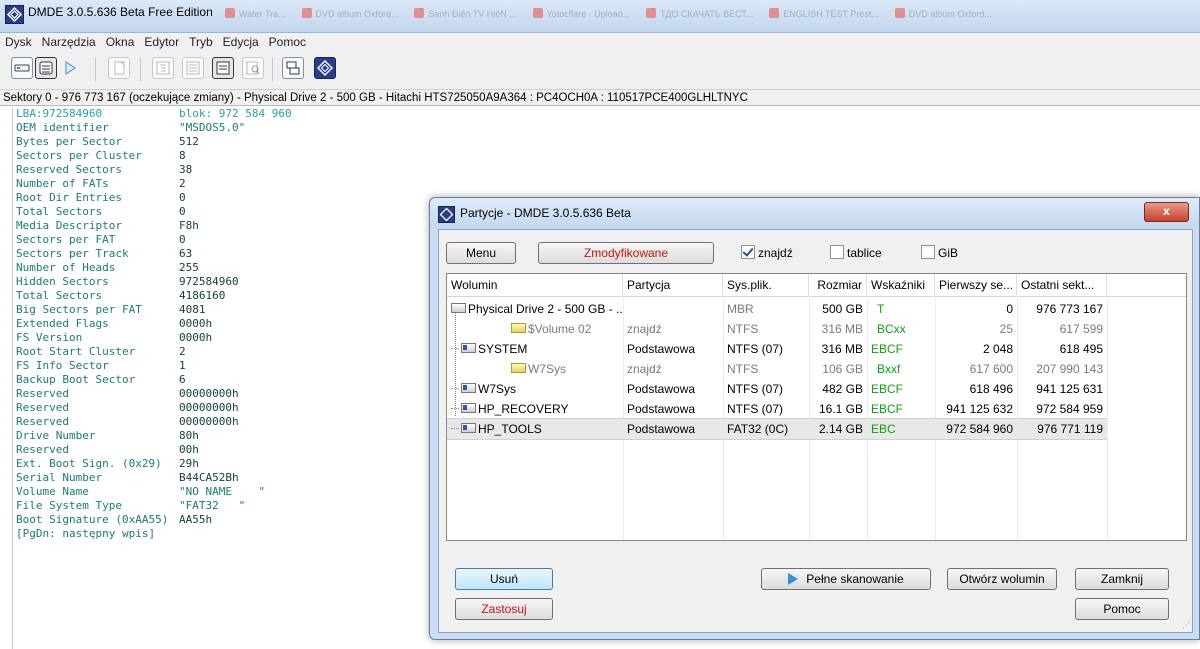  What do you see at coordinates (767, 252) in the screenshot?
I see `found-checkbox: znajdź` at bounding box center [767, 252].